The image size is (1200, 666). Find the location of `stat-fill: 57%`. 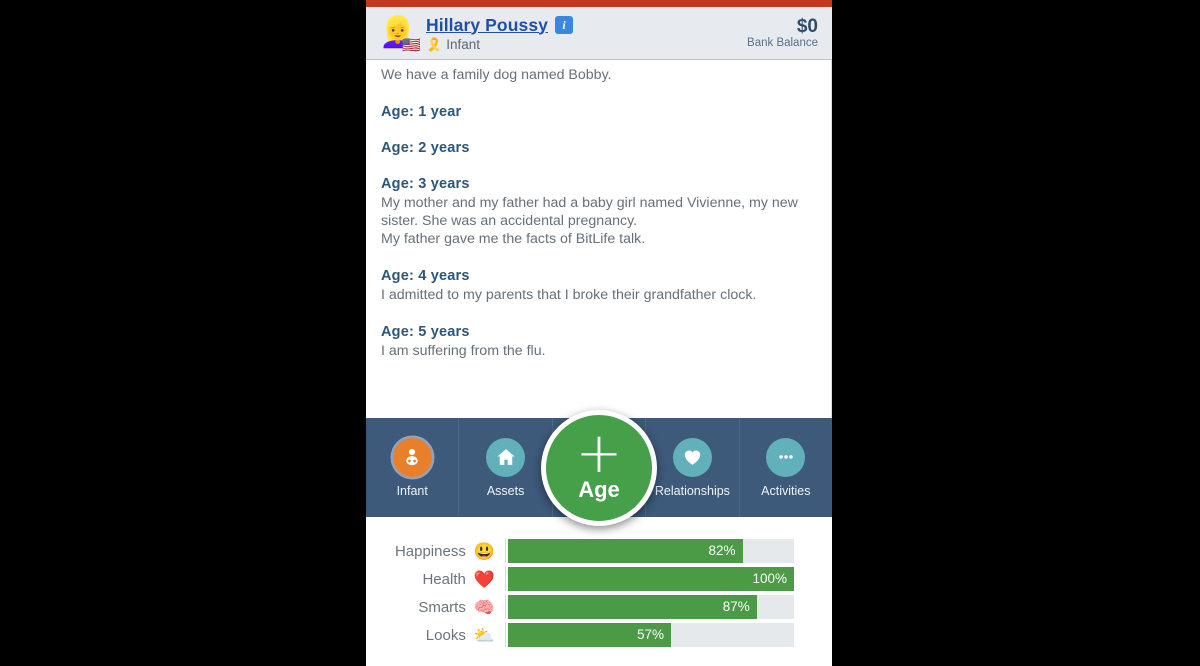

stat-fill: 57% is located at coordinates (590, 635).